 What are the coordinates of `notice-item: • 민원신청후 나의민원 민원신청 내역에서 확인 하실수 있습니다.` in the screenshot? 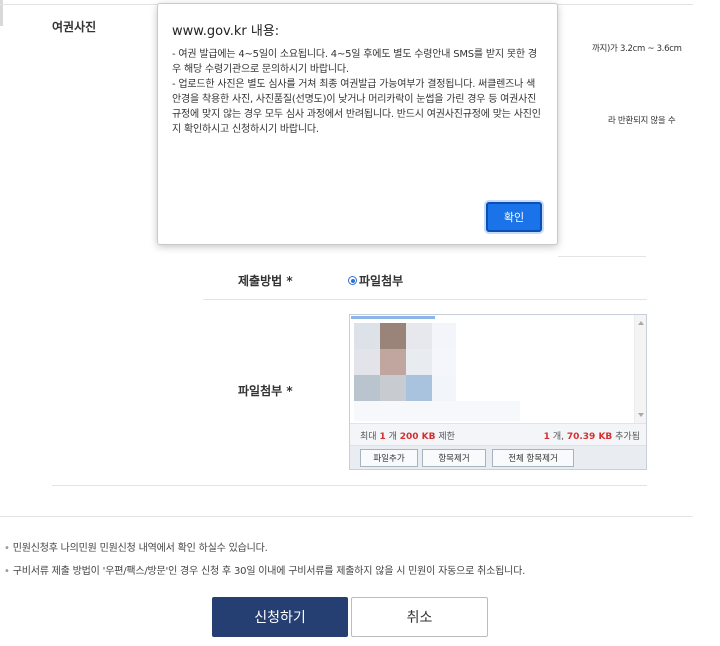 It's located at (136, 548).